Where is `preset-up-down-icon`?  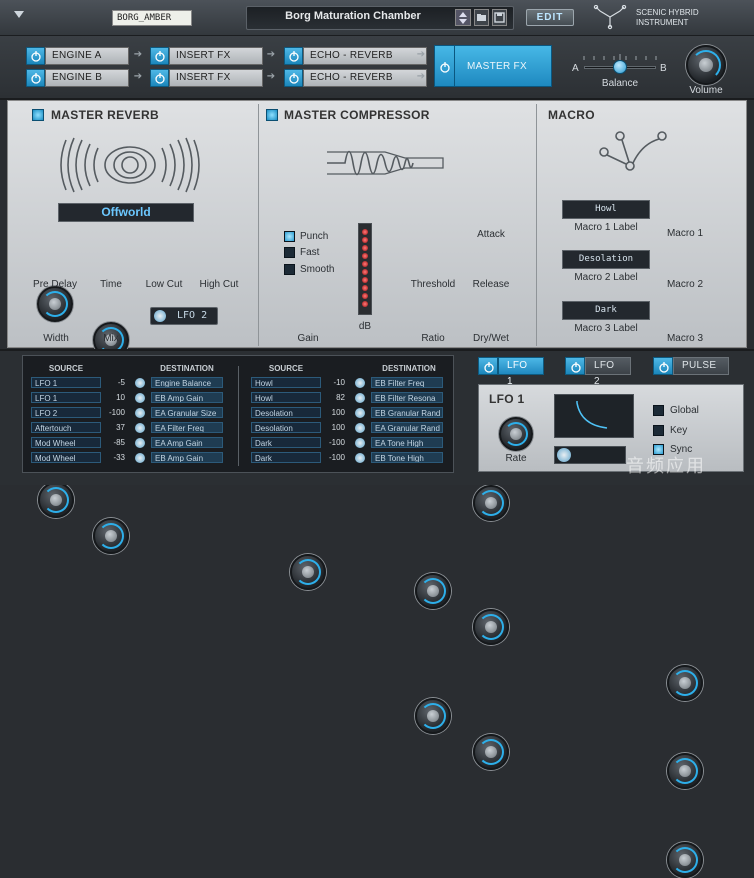 preset-up-down-icon is located at coordinates (463, 17).